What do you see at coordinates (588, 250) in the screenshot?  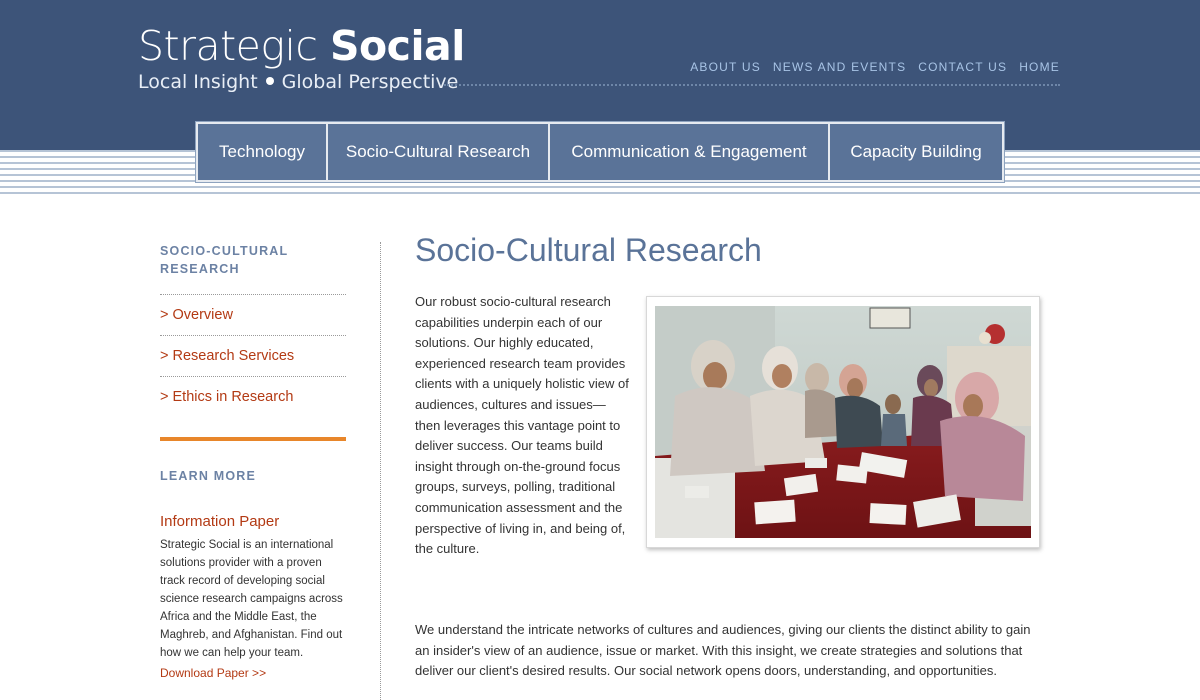 I see `page-title: Socio-Cultural Research` at bounding box center [588, 250].